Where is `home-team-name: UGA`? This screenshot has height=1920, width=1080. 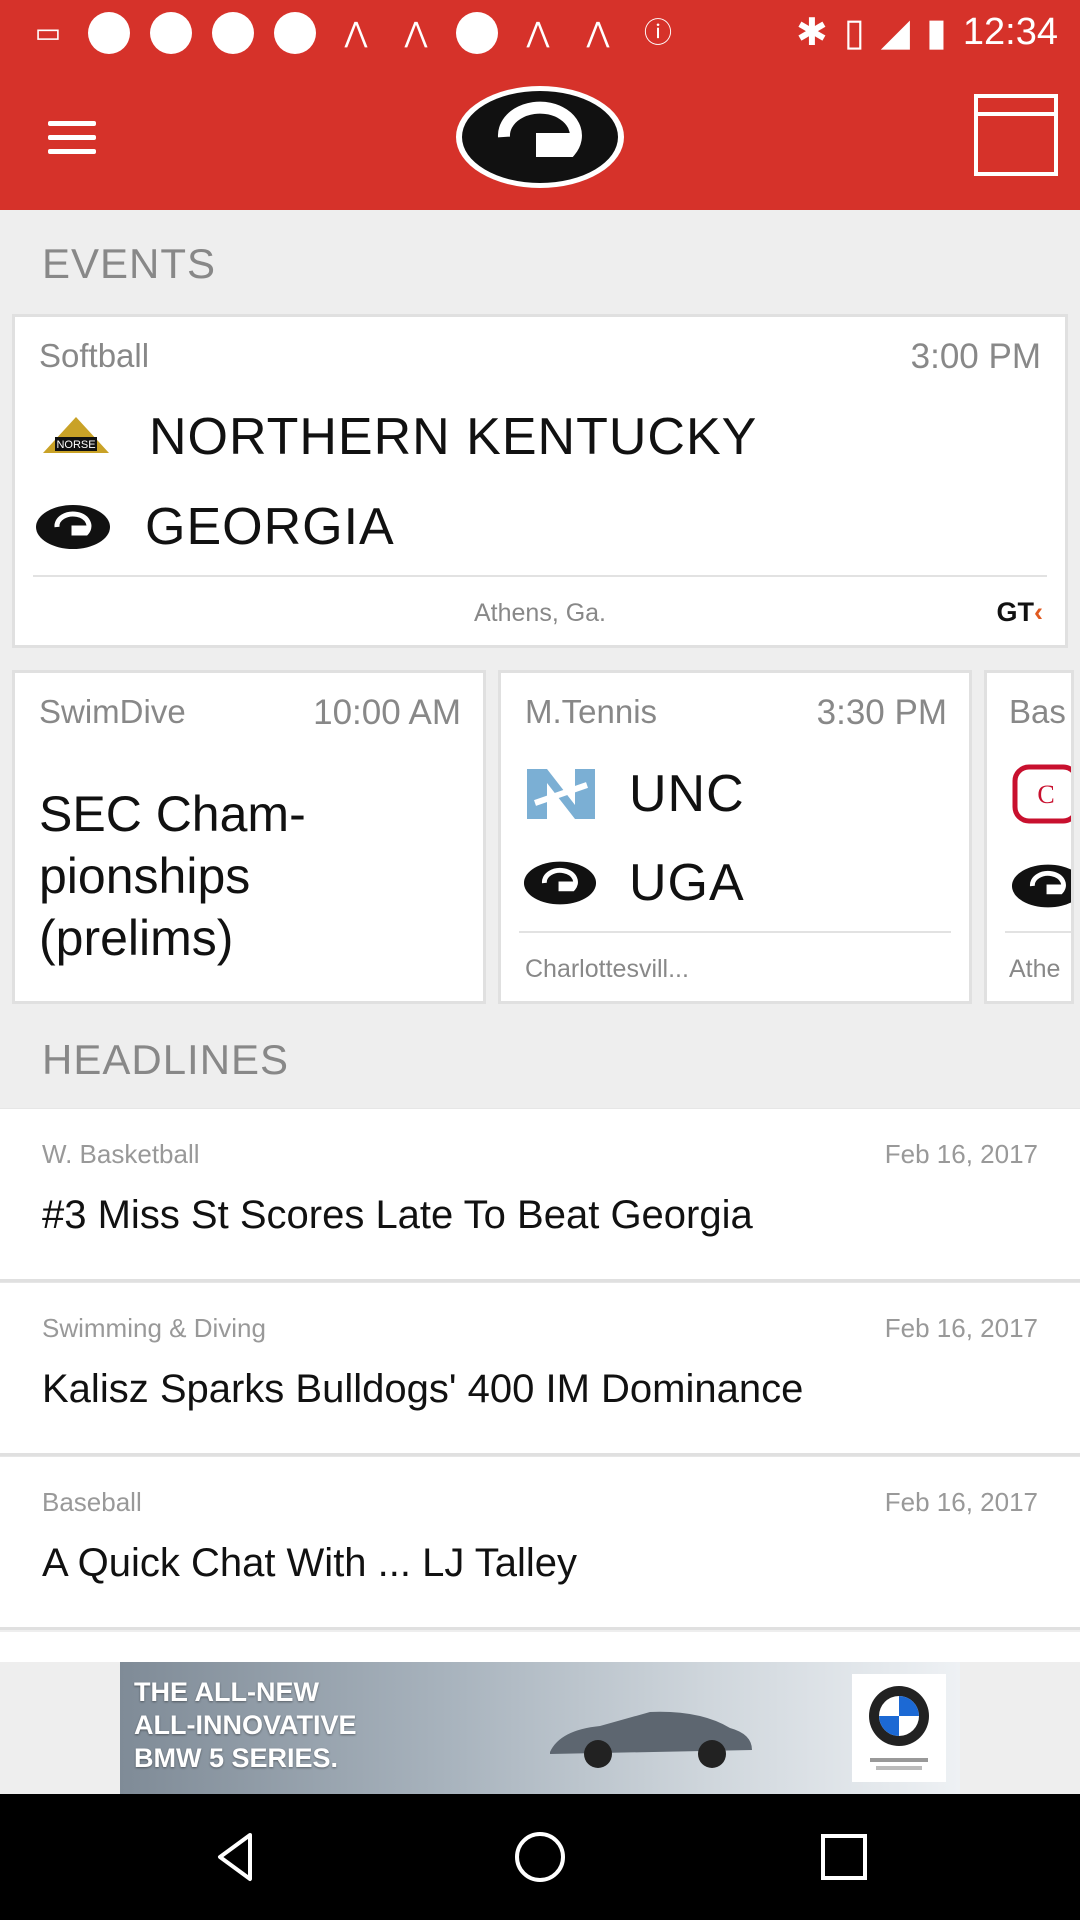 home-team-name: UGA is located at coordinates (687, 883).